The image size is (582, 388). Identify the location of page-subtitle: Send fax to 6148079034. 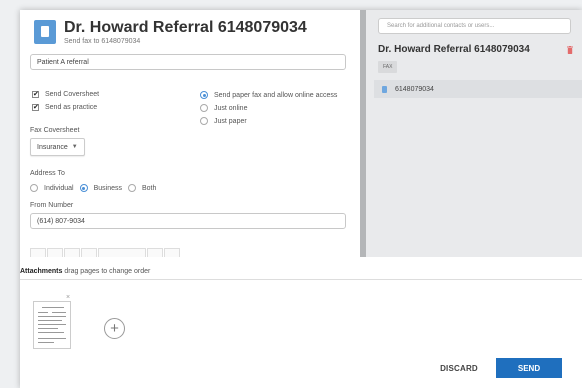
(102, 41).